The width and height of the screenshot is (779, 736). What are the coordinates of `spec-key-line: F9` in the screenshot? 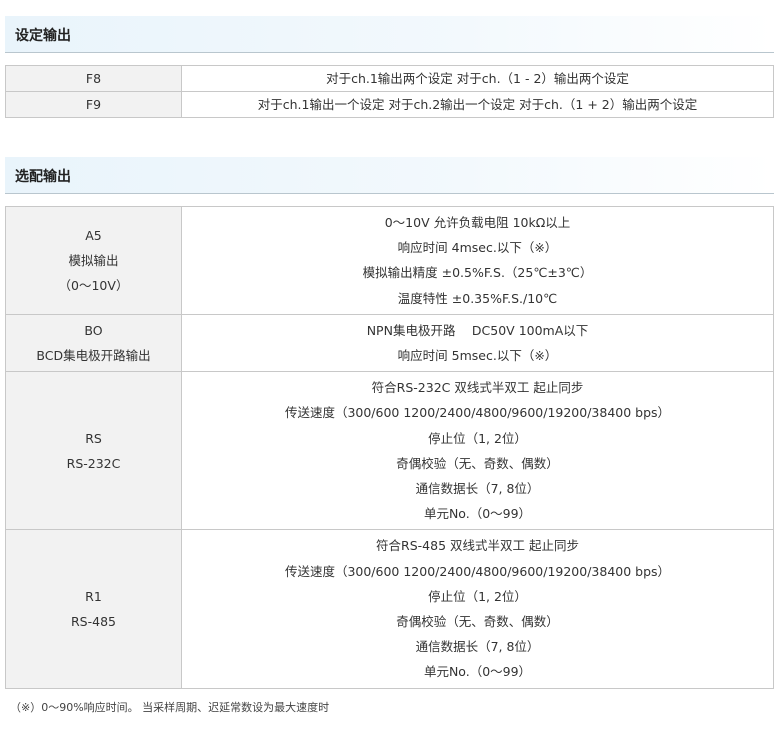 It's located at (93, 105).